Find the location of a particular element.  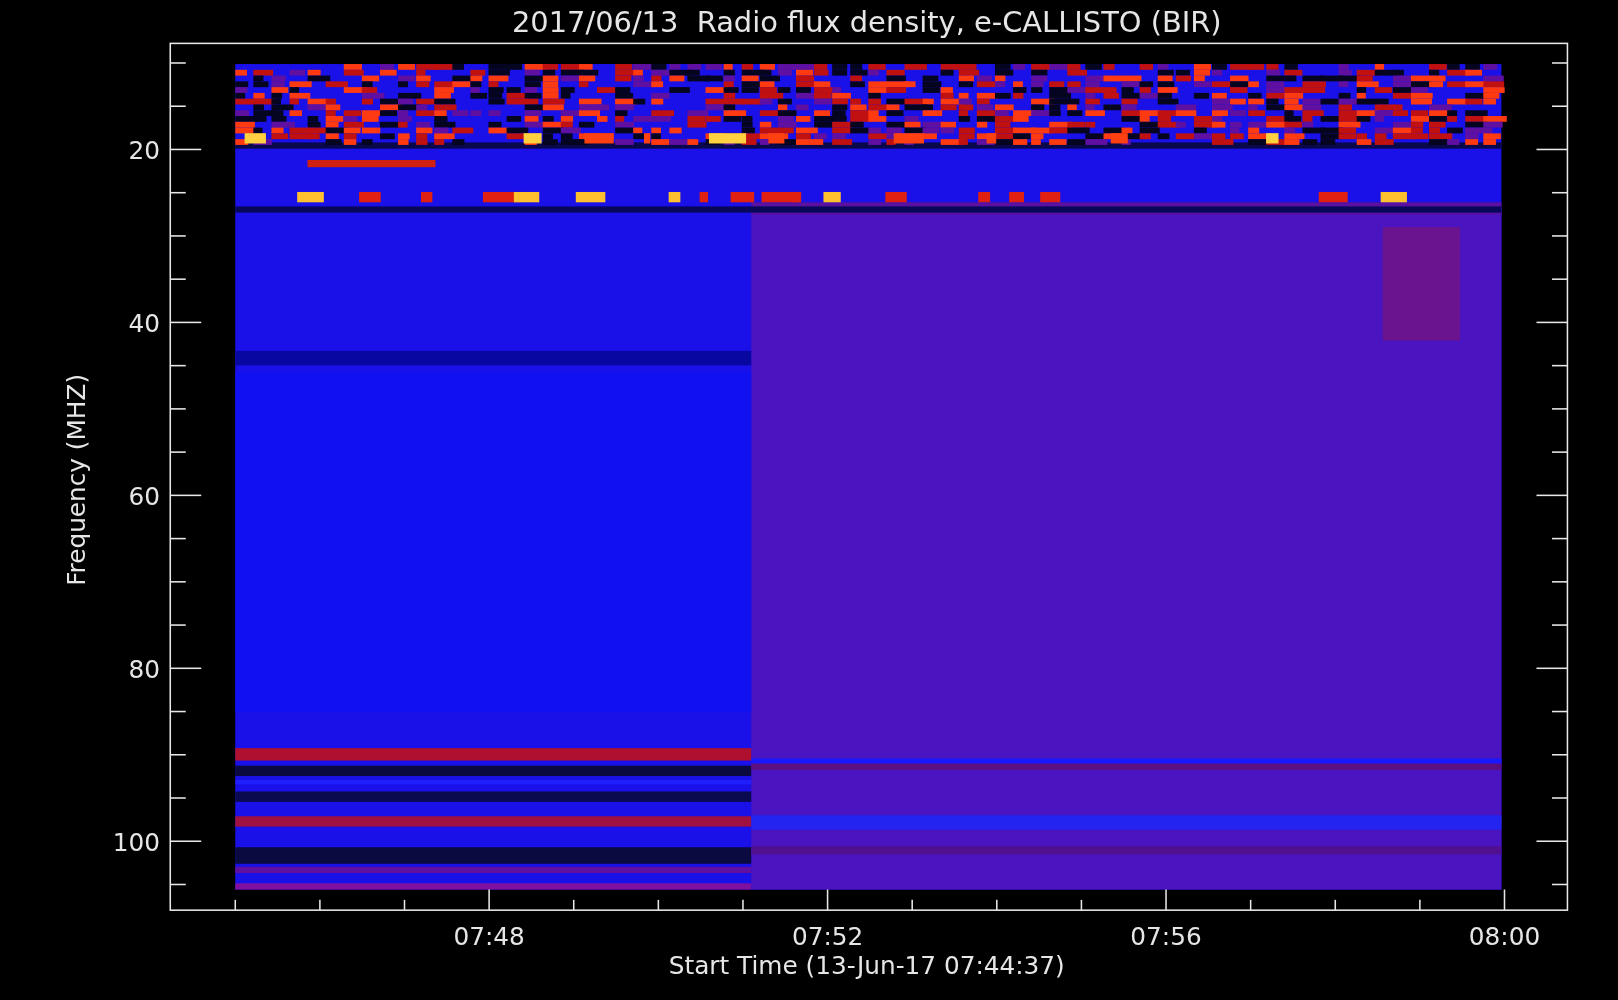

x-tick-label: 07:56 is located at coordinates (1166, 937).